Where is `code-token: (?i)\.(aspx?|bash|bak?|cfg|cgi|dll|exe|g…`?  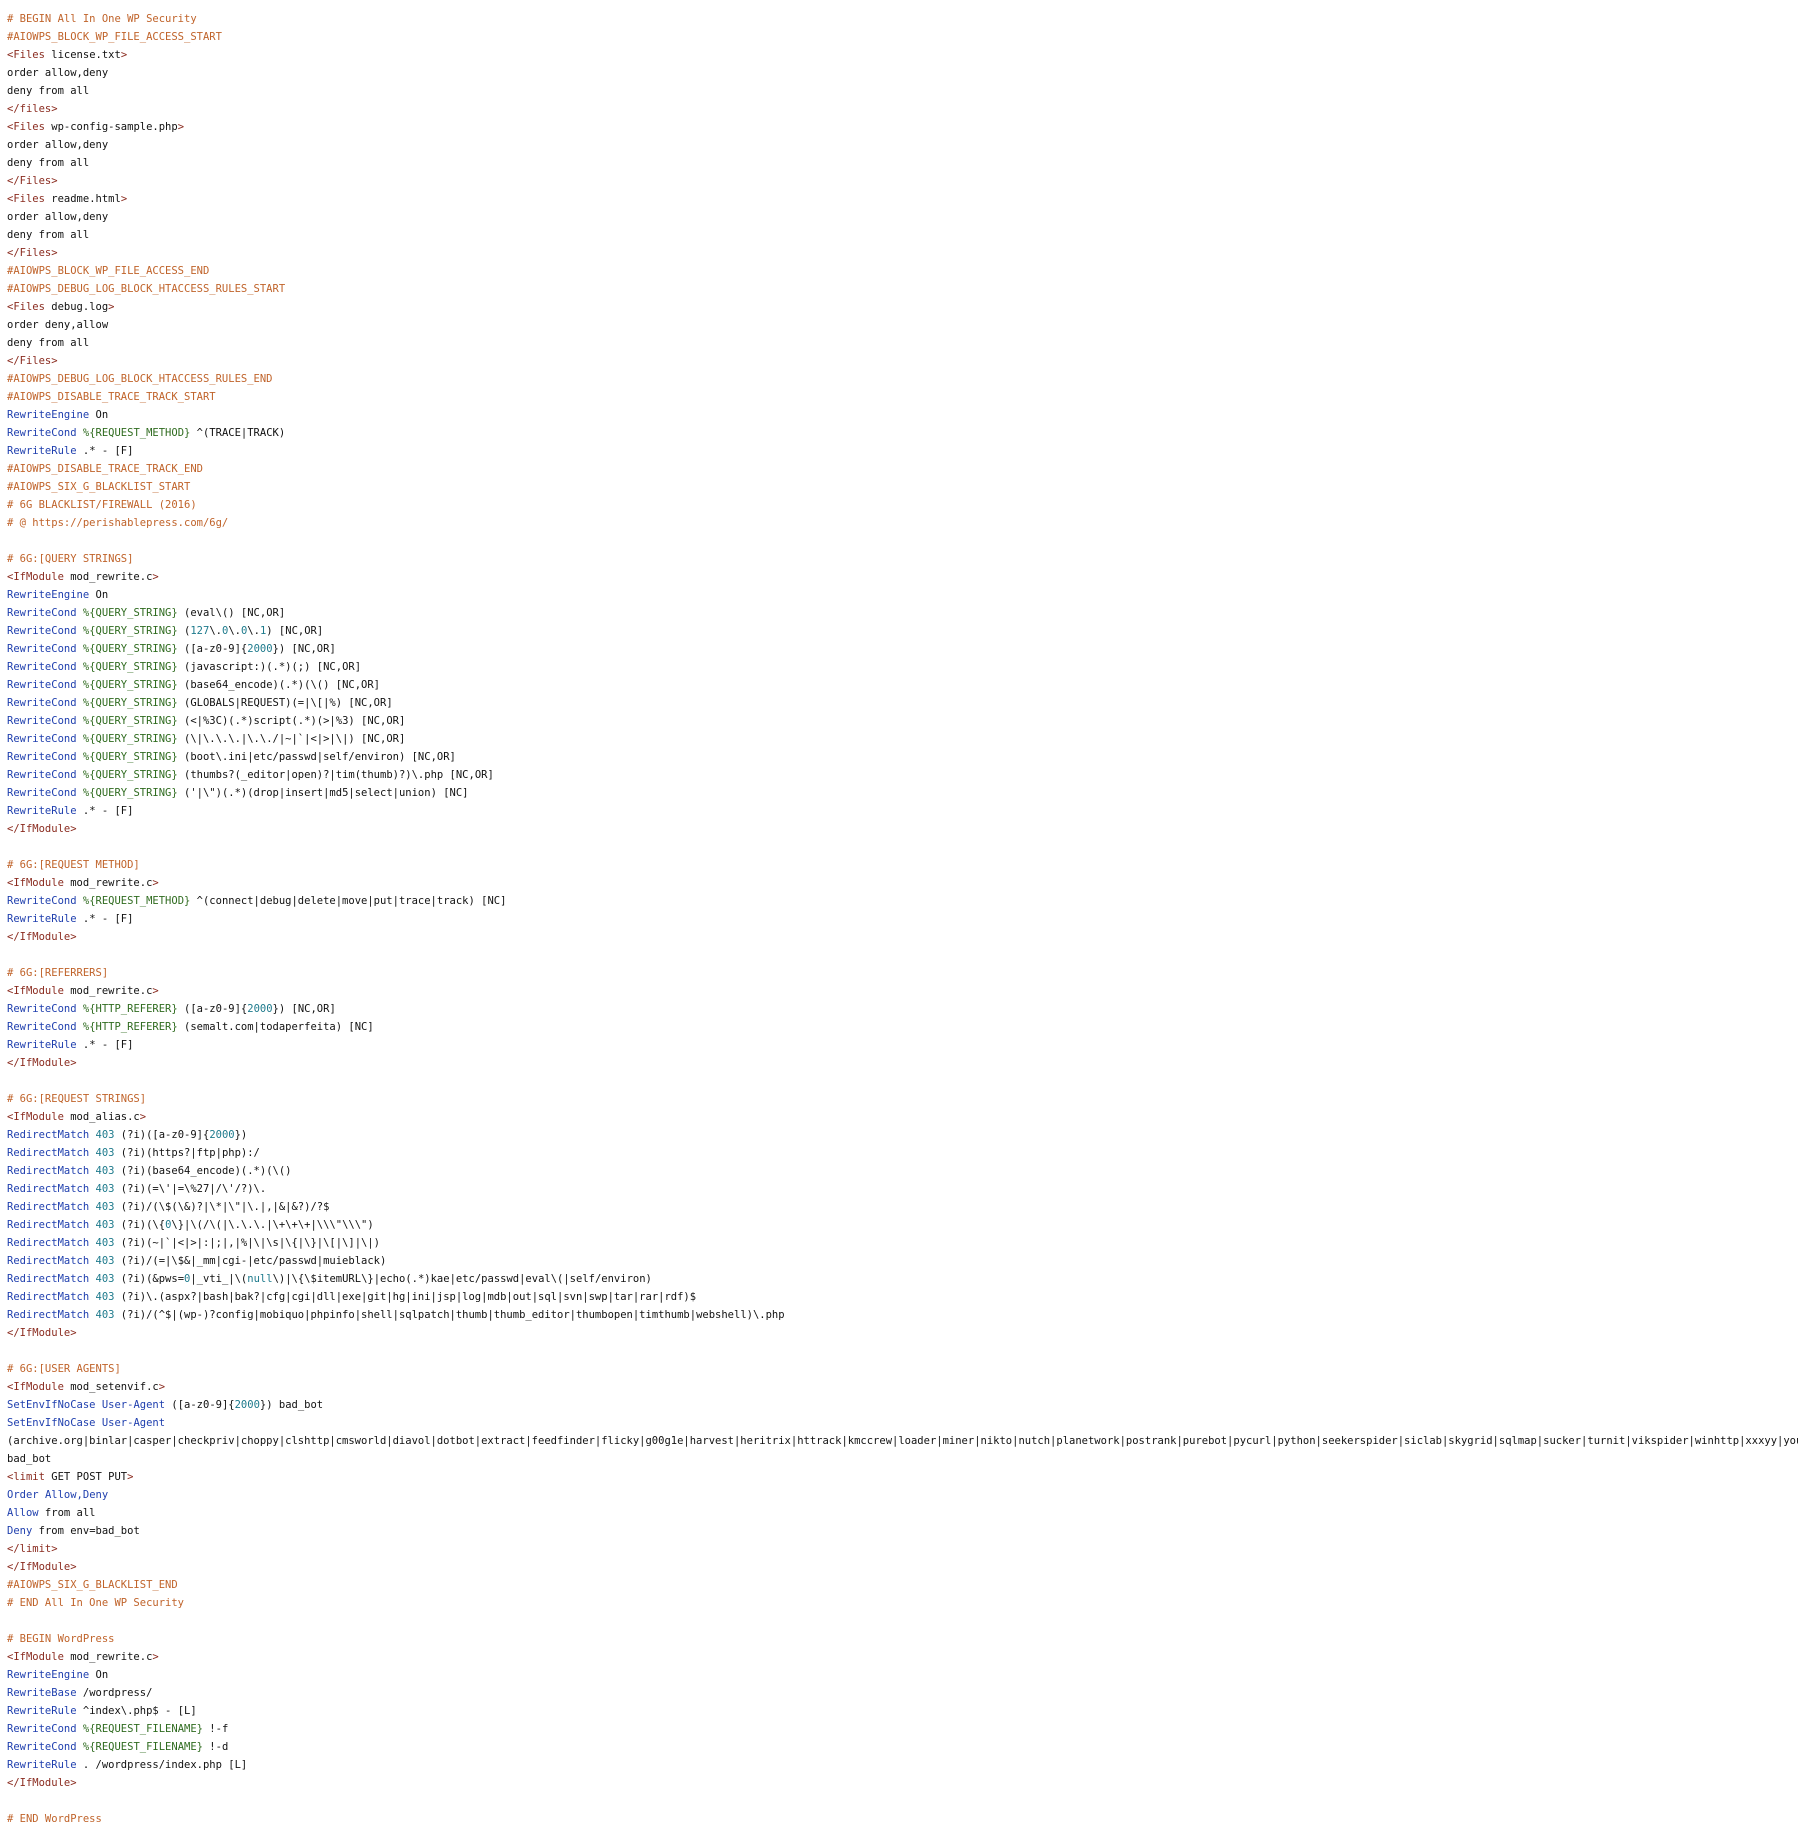
code-token: (?i)\.(aspx?|bash|bak?|cfg|cgi|dll|exe|g… is located at coordinates (405, 1297).